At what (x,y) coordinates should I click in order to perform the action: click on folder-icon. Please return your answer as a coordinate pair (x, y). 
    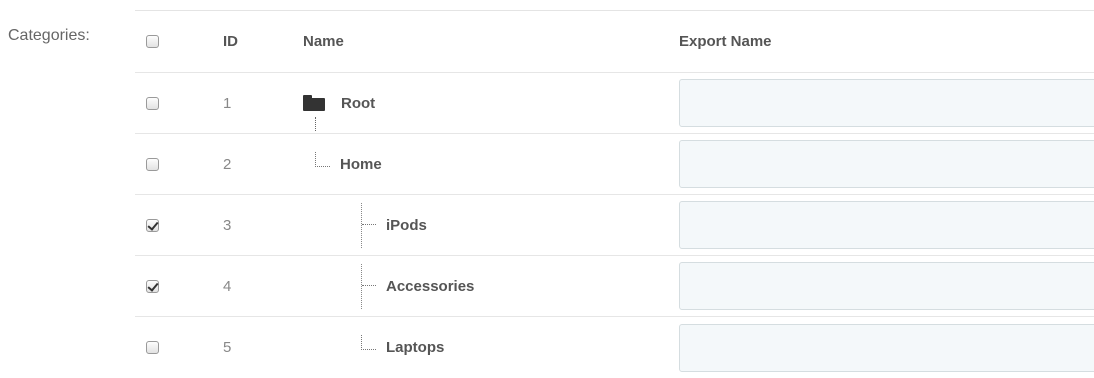
    Looking at the image, I should click on (314, 103).